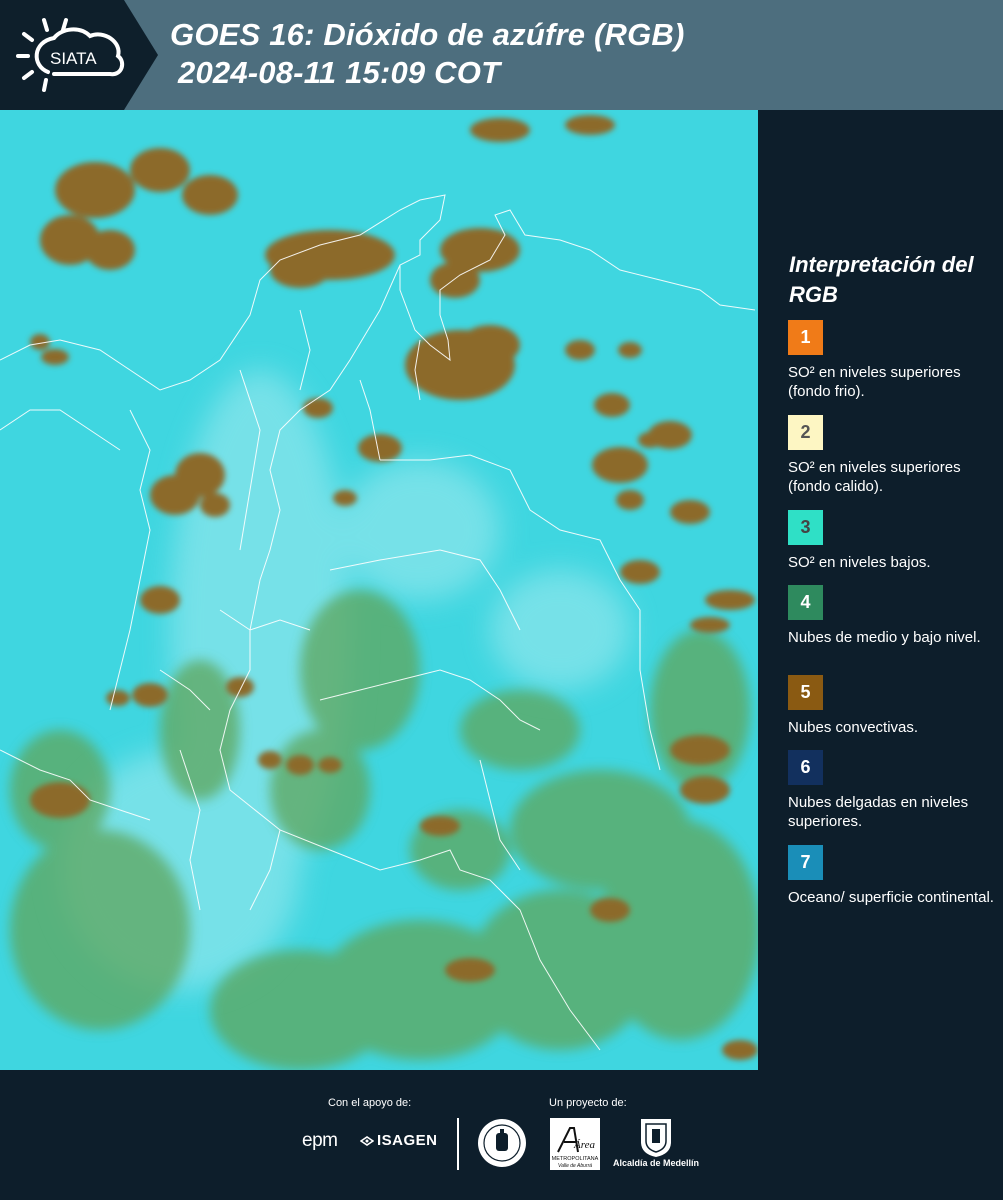  Describe the element at coordinates (502, 1143) in the screenshot. I see `university-seal-icon` at that location.